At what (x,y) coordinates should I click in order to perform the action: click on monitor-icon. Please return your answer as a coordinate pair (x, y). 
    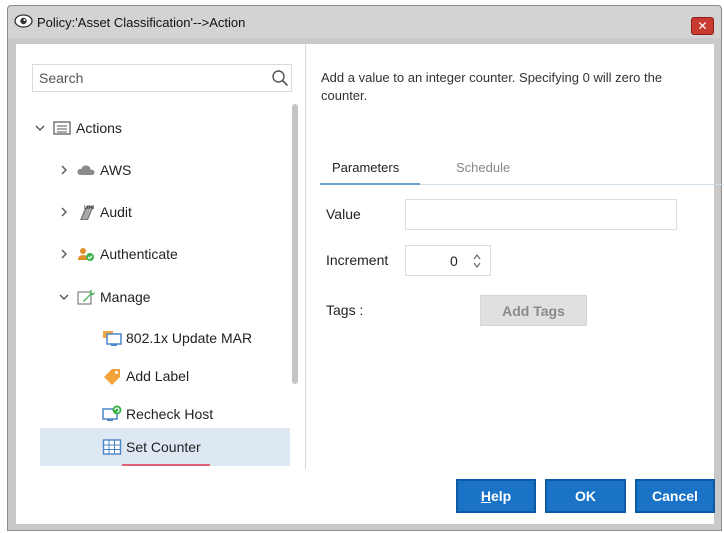
    Looking at the image, I should click on (112, 338).